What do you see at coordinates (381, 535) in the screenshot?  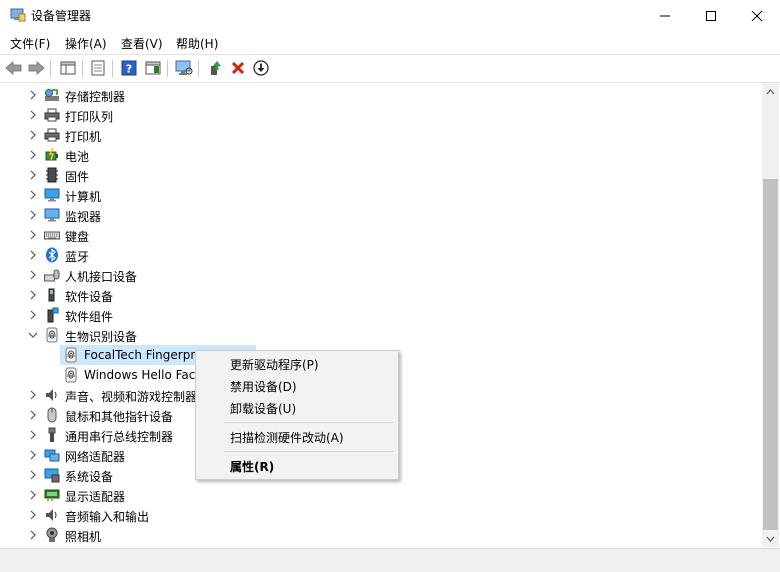 I see `tree-category-cameras: 照相机` at bounding box center [381, 535].